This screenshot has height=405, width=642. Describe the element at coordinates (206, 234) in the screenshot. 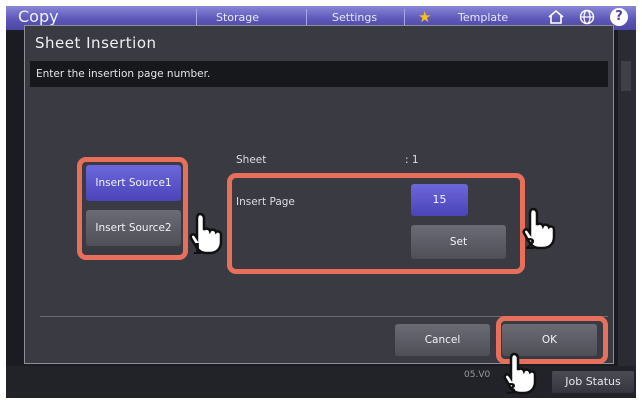

I see `hand-pointer-icon: 1` at that location.